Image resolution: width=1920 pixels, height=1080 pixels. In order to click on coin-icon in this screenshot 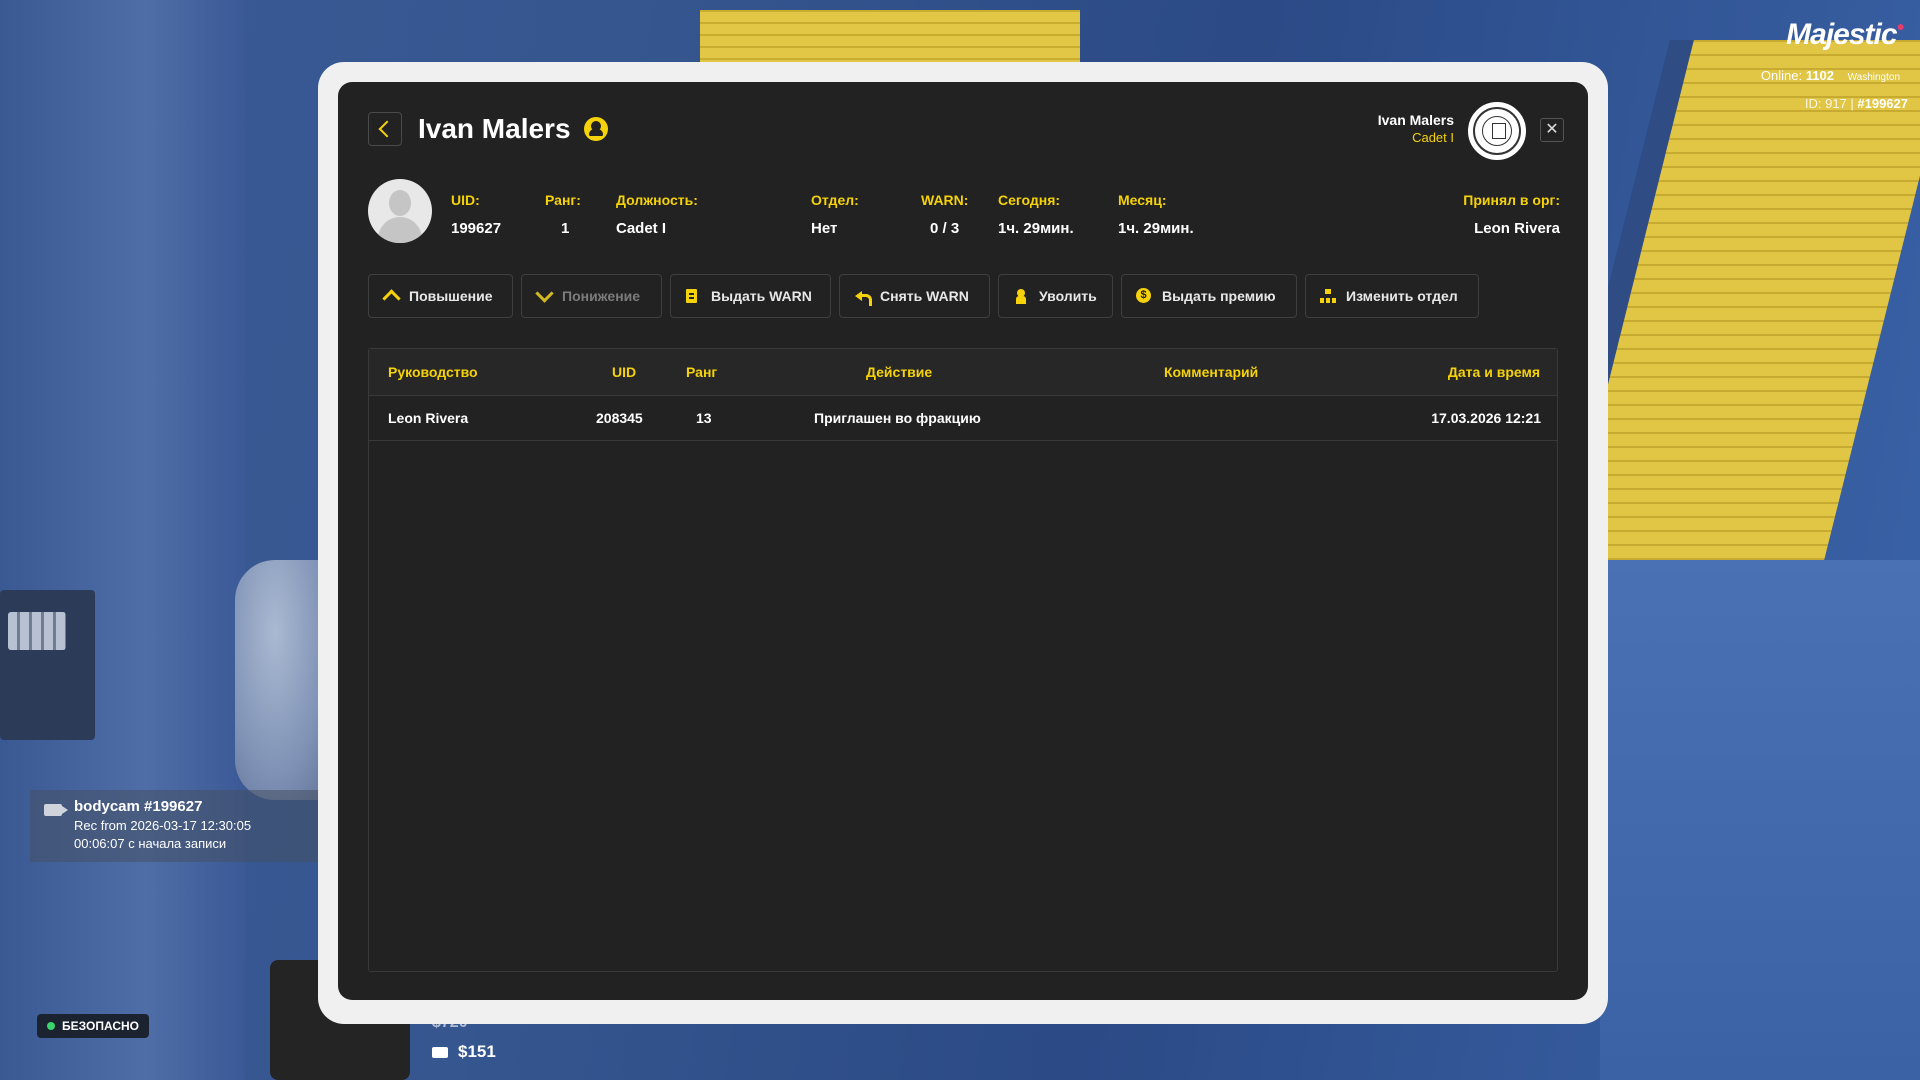, I will do `click(1144, 295)`.